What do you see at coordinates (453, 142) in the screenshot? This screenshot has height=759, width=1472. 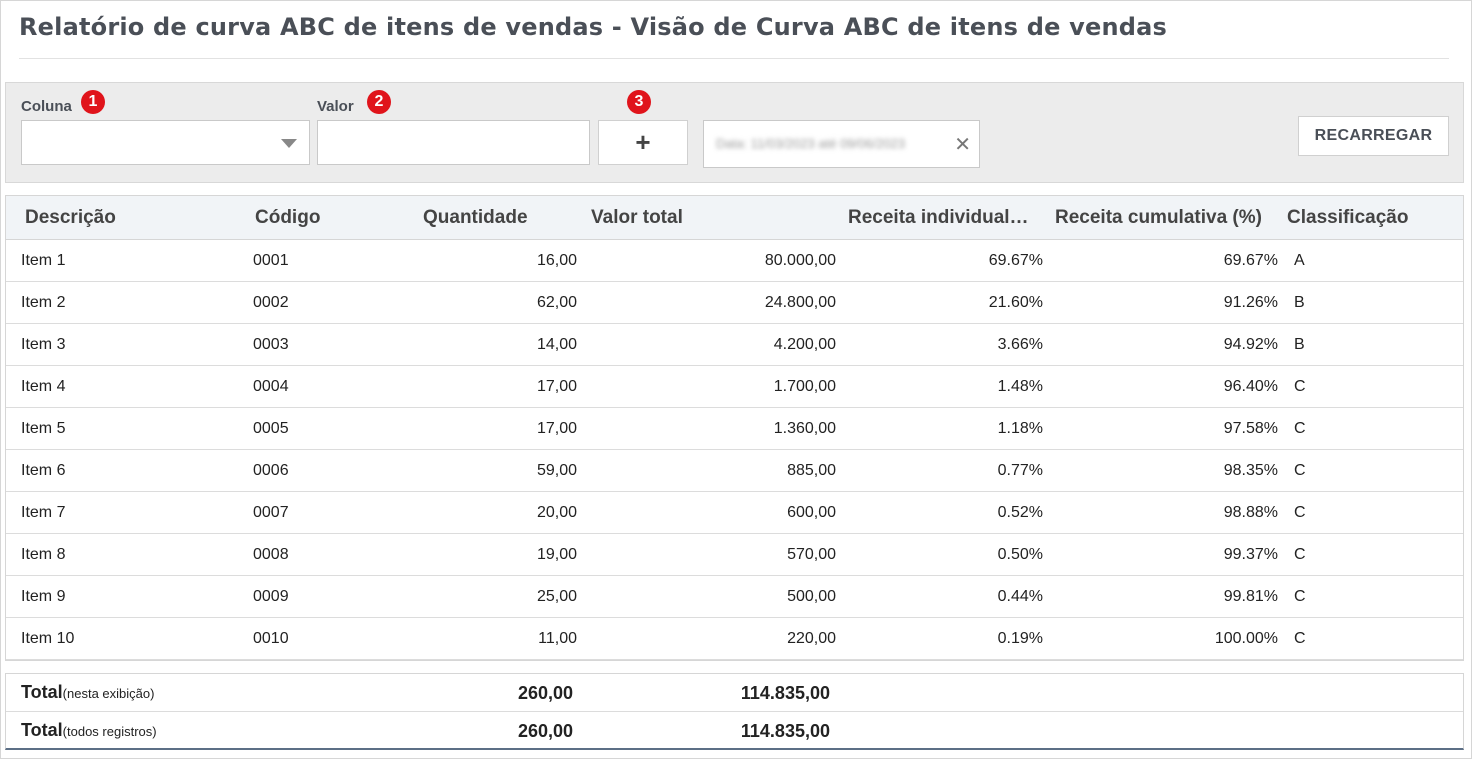 I see `value-input` at bounding box center [453, 142].